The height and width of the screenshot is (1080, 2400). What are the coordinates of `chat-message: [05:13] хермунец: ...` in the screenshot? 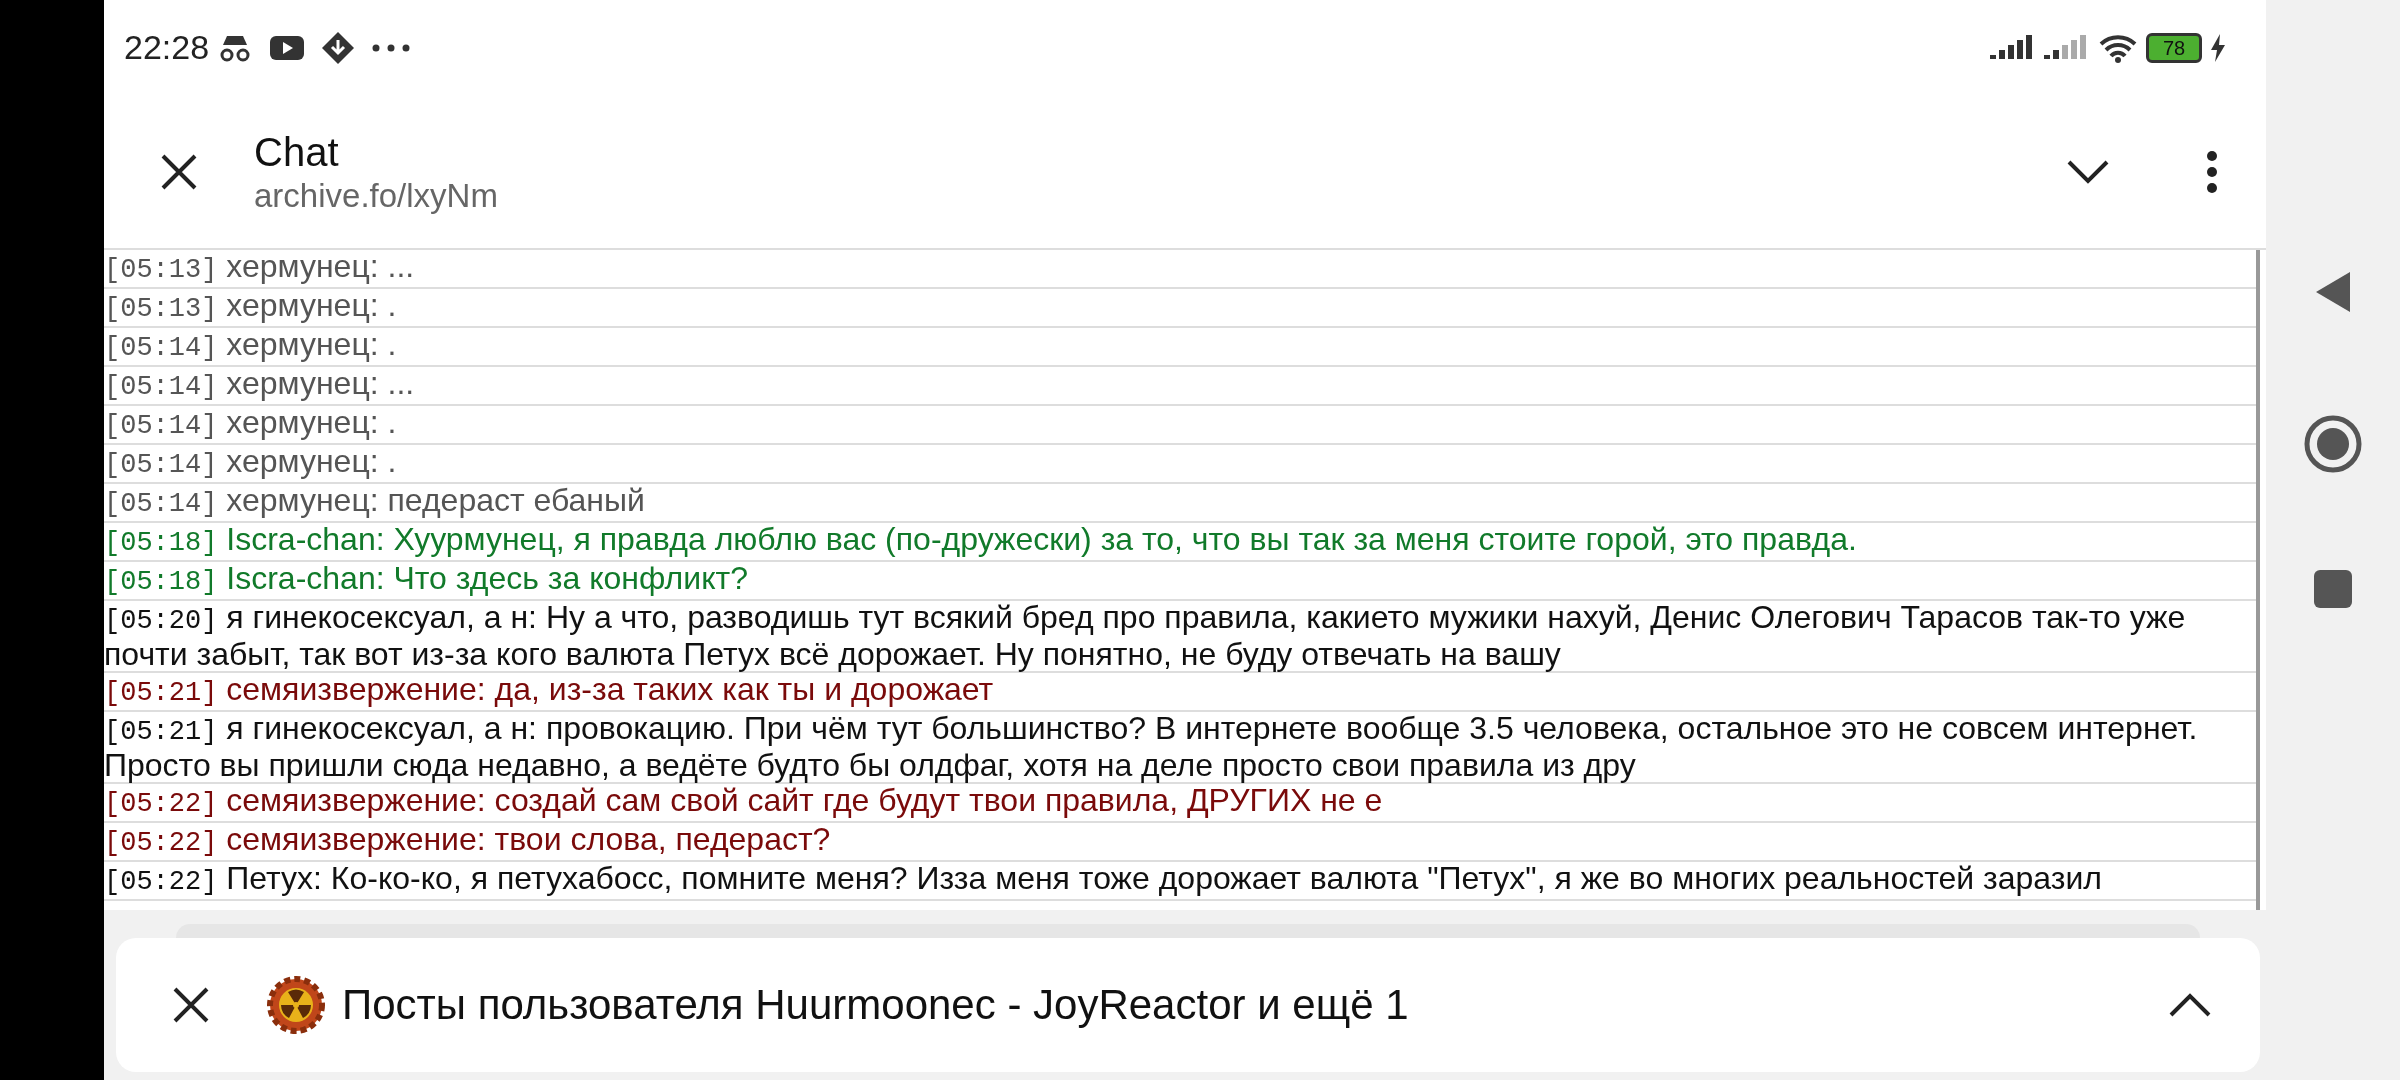 It's located at (1180, 269).